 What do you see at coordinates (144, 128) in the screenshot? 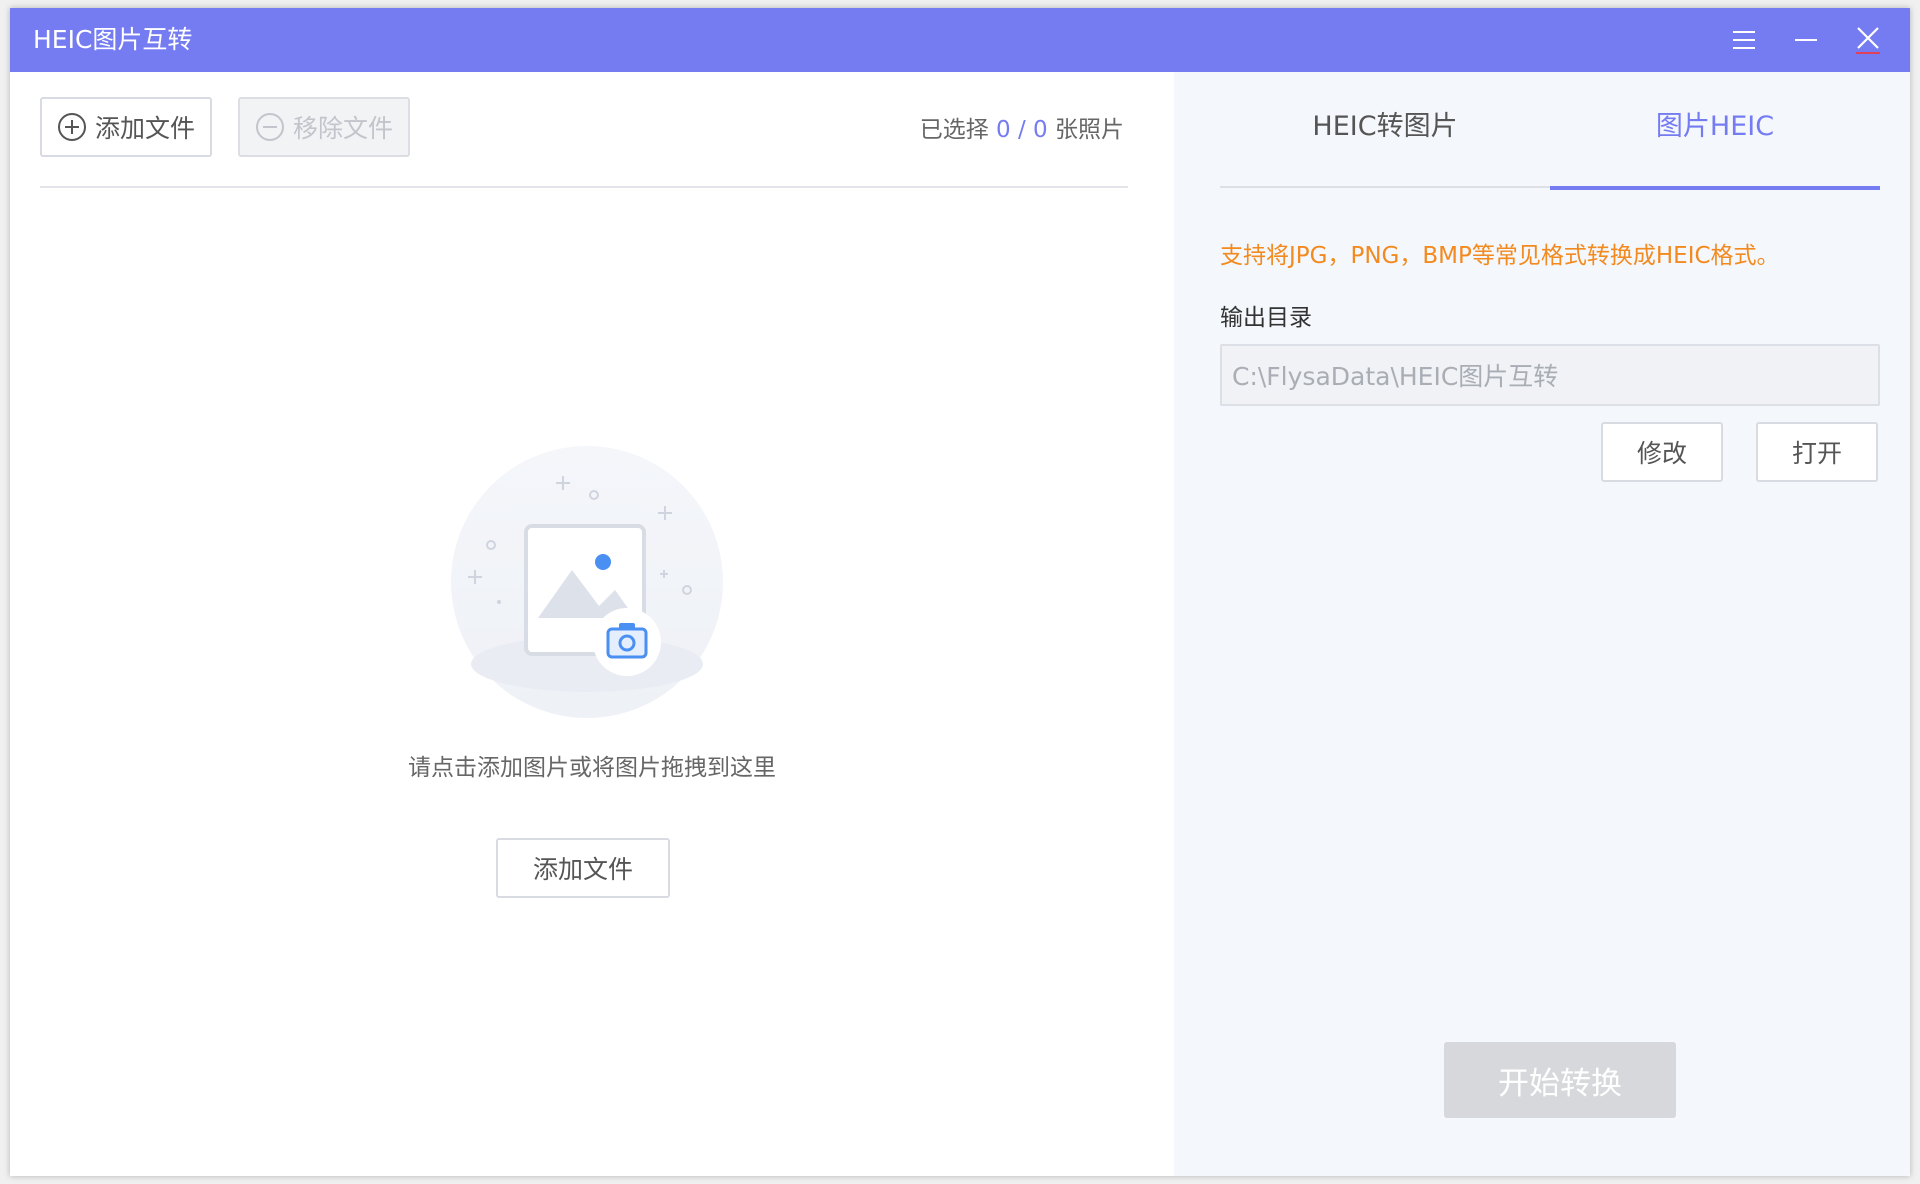
I see `add-file-label: 添加文件` at bounding box center [144, 128].